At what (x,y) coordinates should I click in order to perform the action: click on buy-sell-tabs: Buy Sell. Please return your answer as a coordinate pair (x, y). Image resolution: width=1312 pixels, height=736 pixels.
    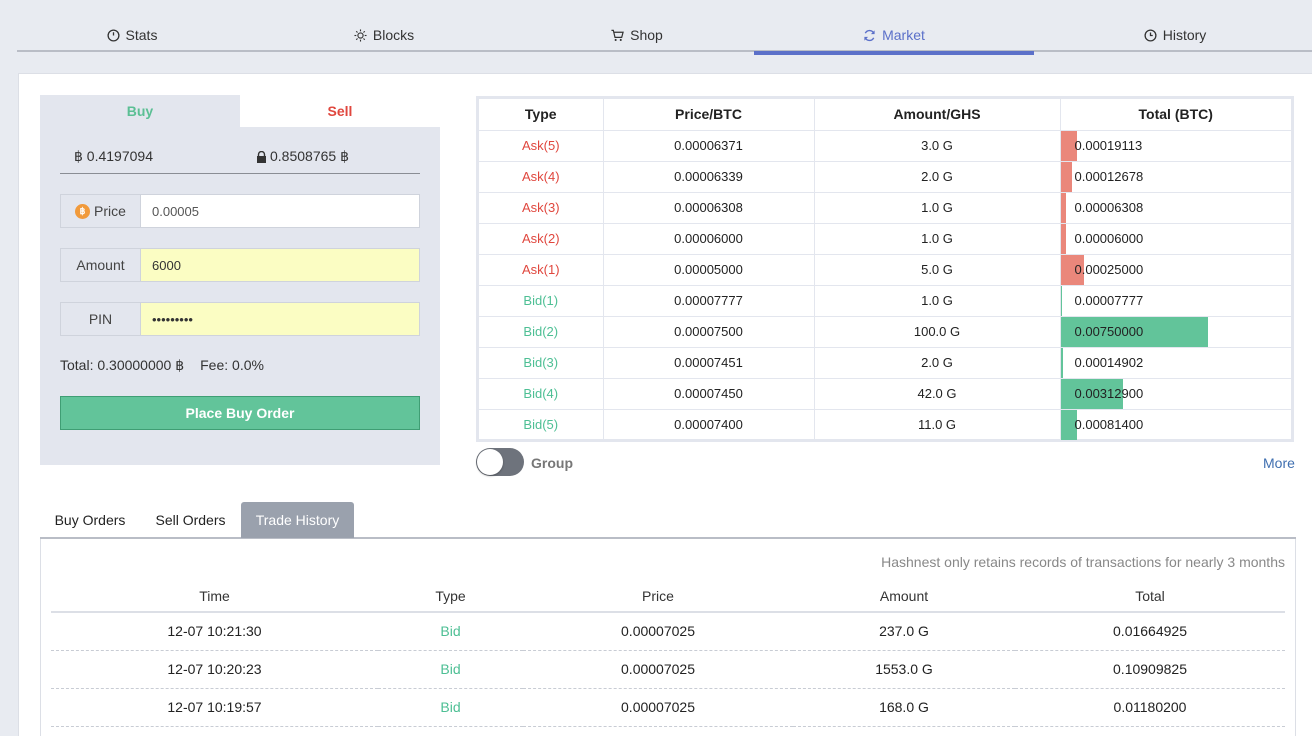
    Looking at the image, I should click on (240, 111).